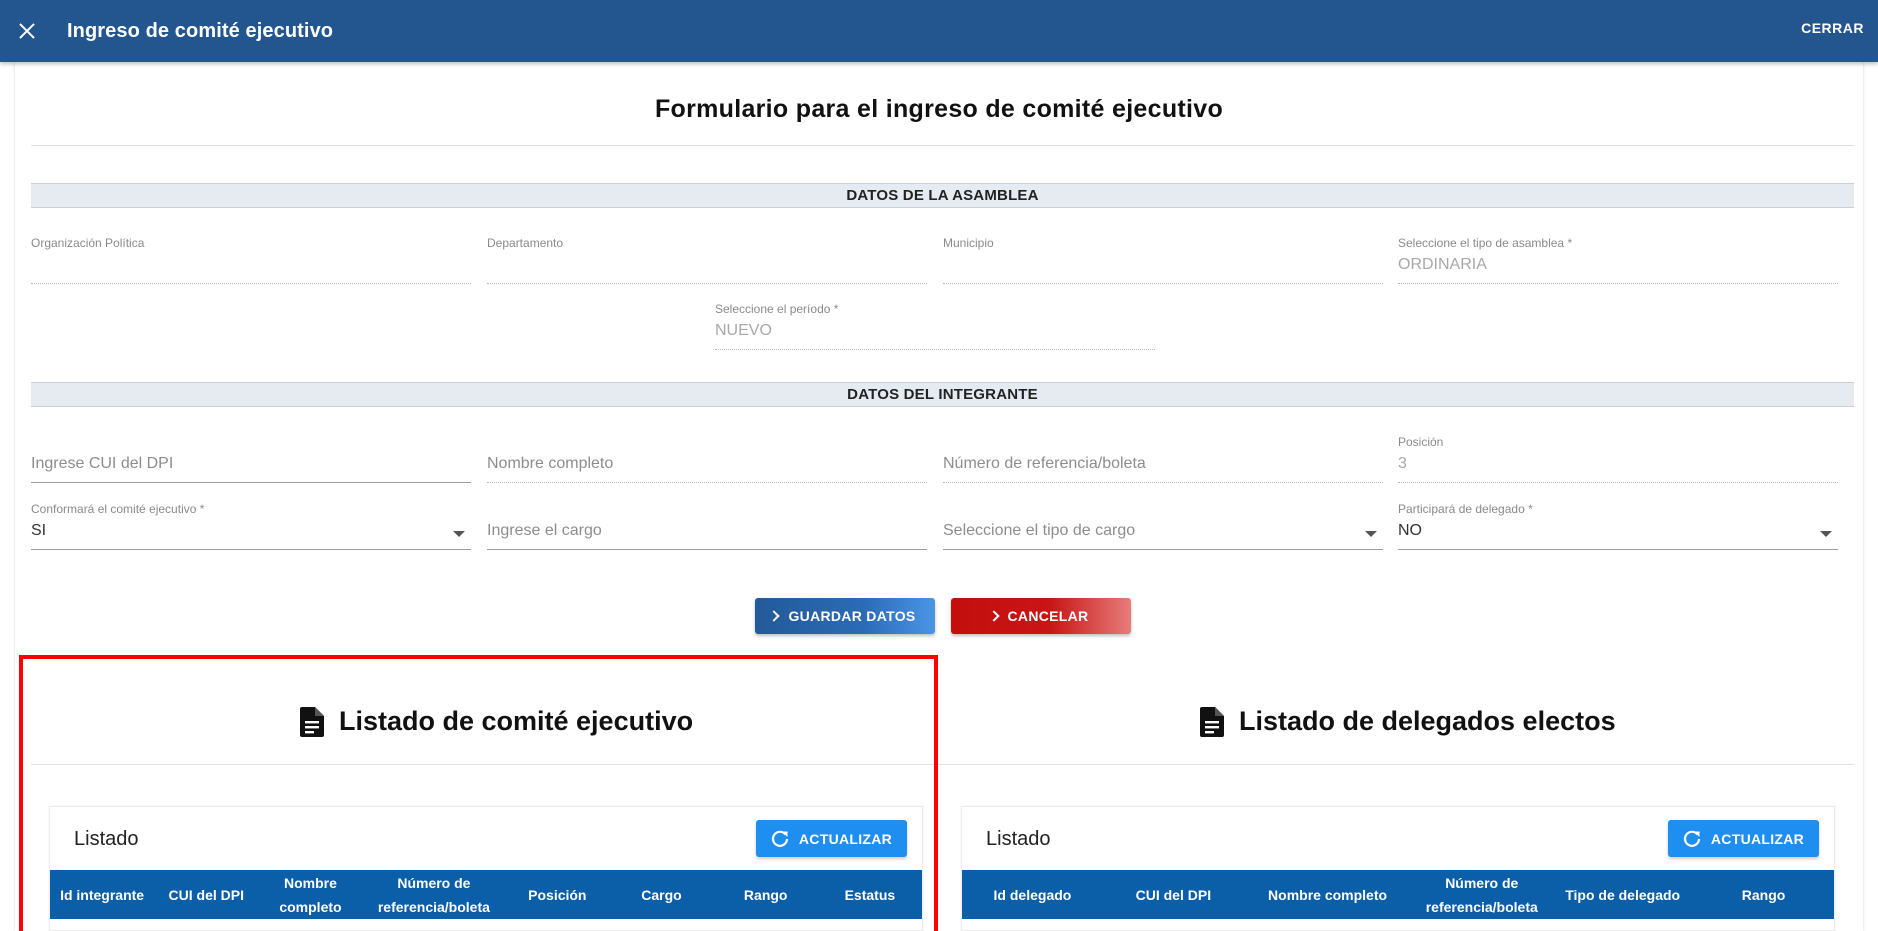 The height and width of the screenshot is (931, 1878). I want to click on column-header: Id integrante, so click(102, 894).